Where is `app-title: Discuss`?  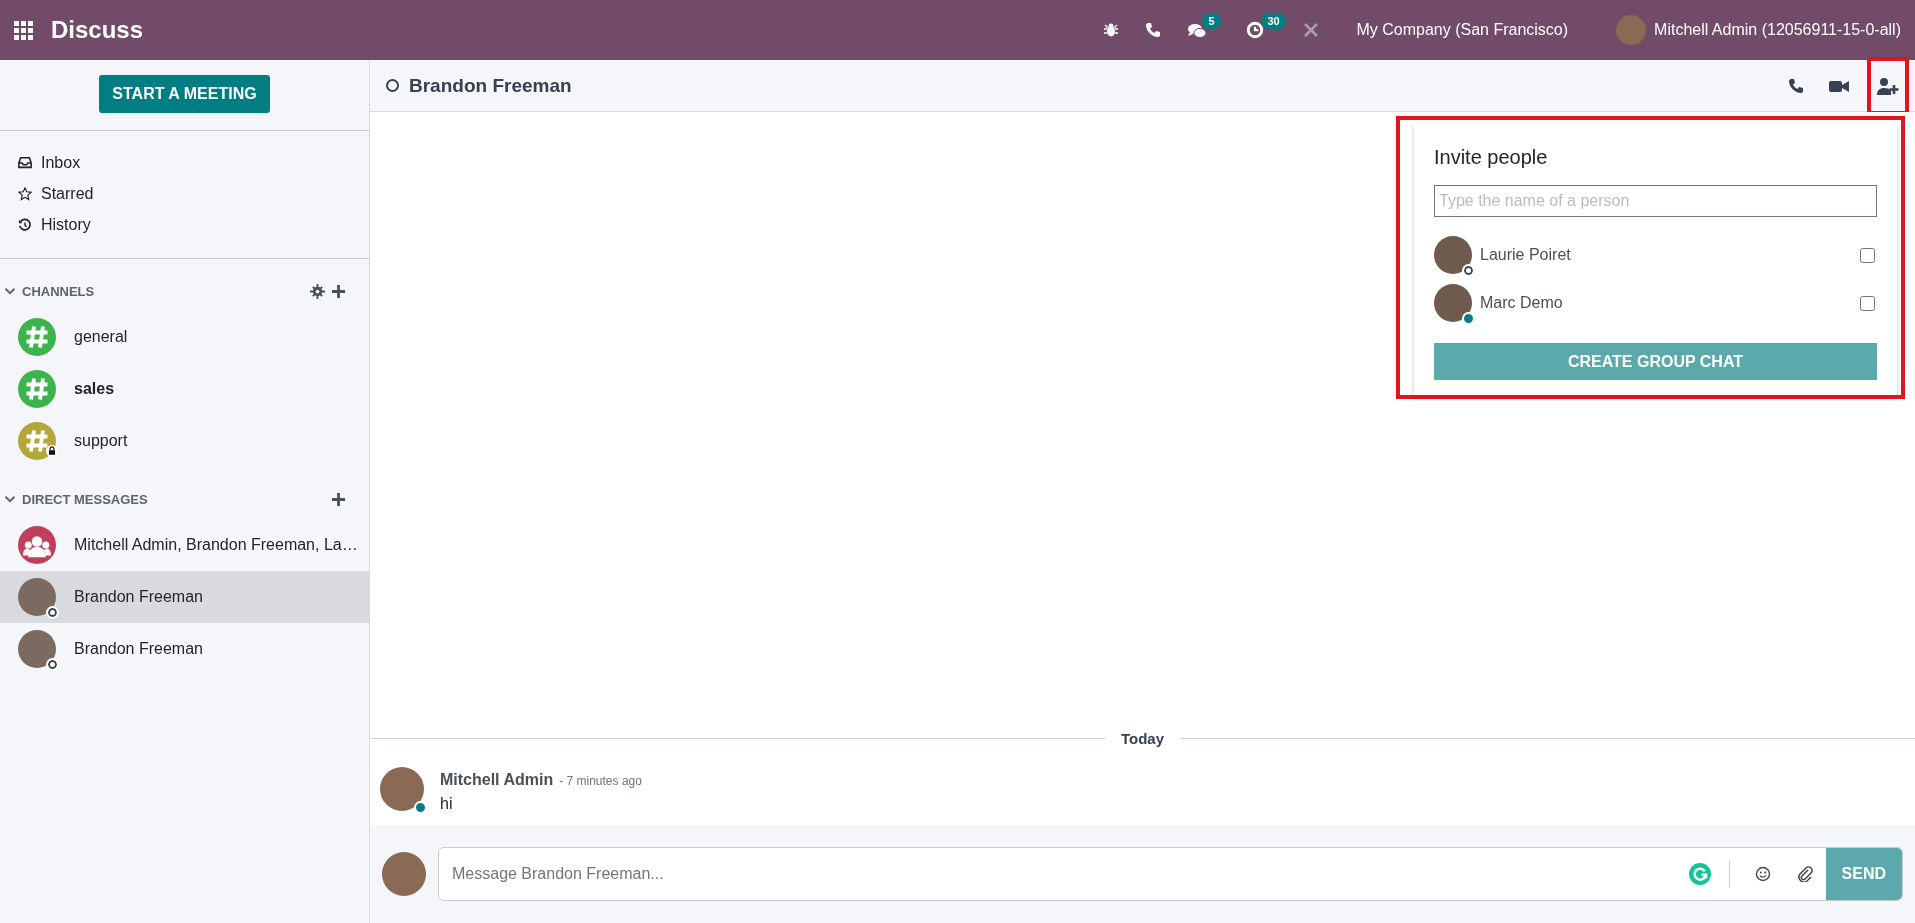
app-title: Discuss is located at coordinates (97, 30).